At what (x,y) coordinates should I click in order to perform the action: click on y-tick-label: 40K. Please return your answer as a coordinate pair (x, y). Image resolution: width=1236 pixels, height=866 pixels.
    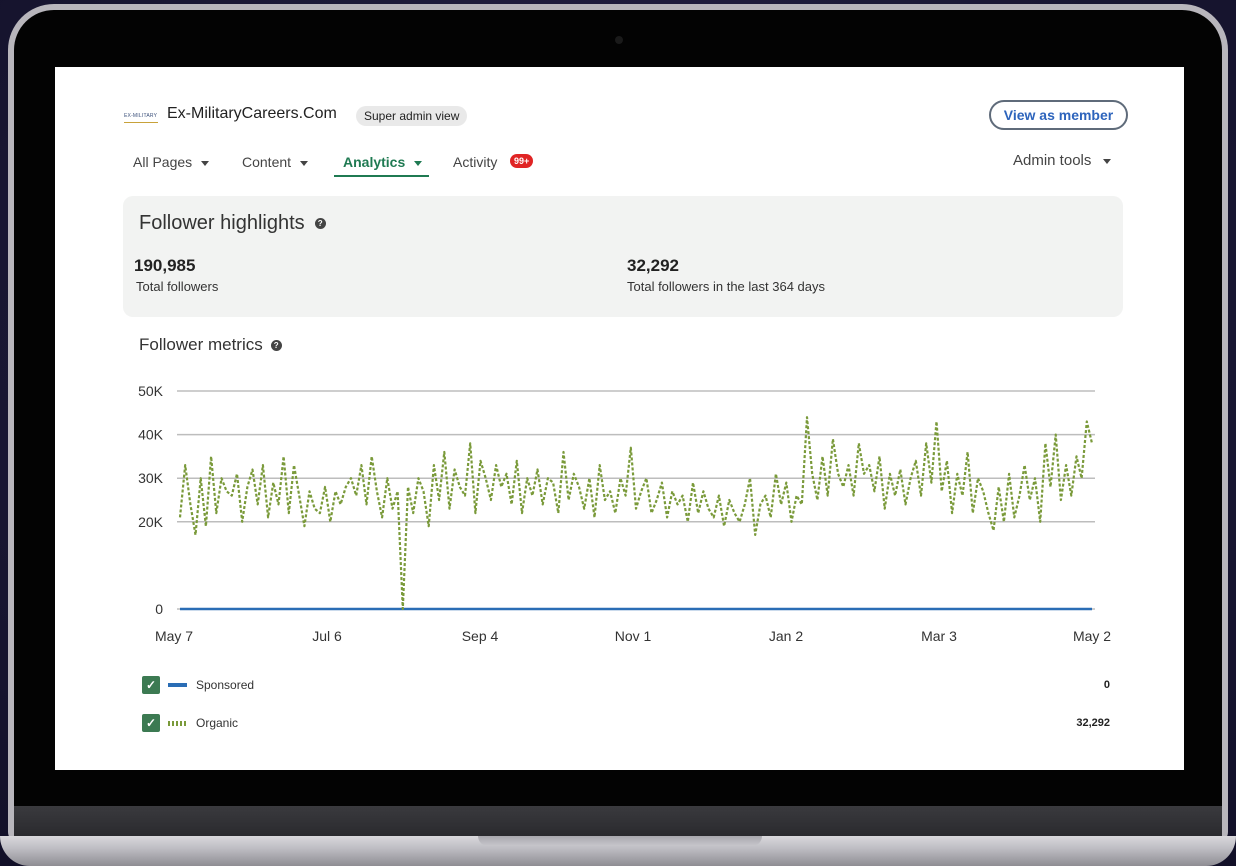
    Looking at the image, I should click on (151, 435).